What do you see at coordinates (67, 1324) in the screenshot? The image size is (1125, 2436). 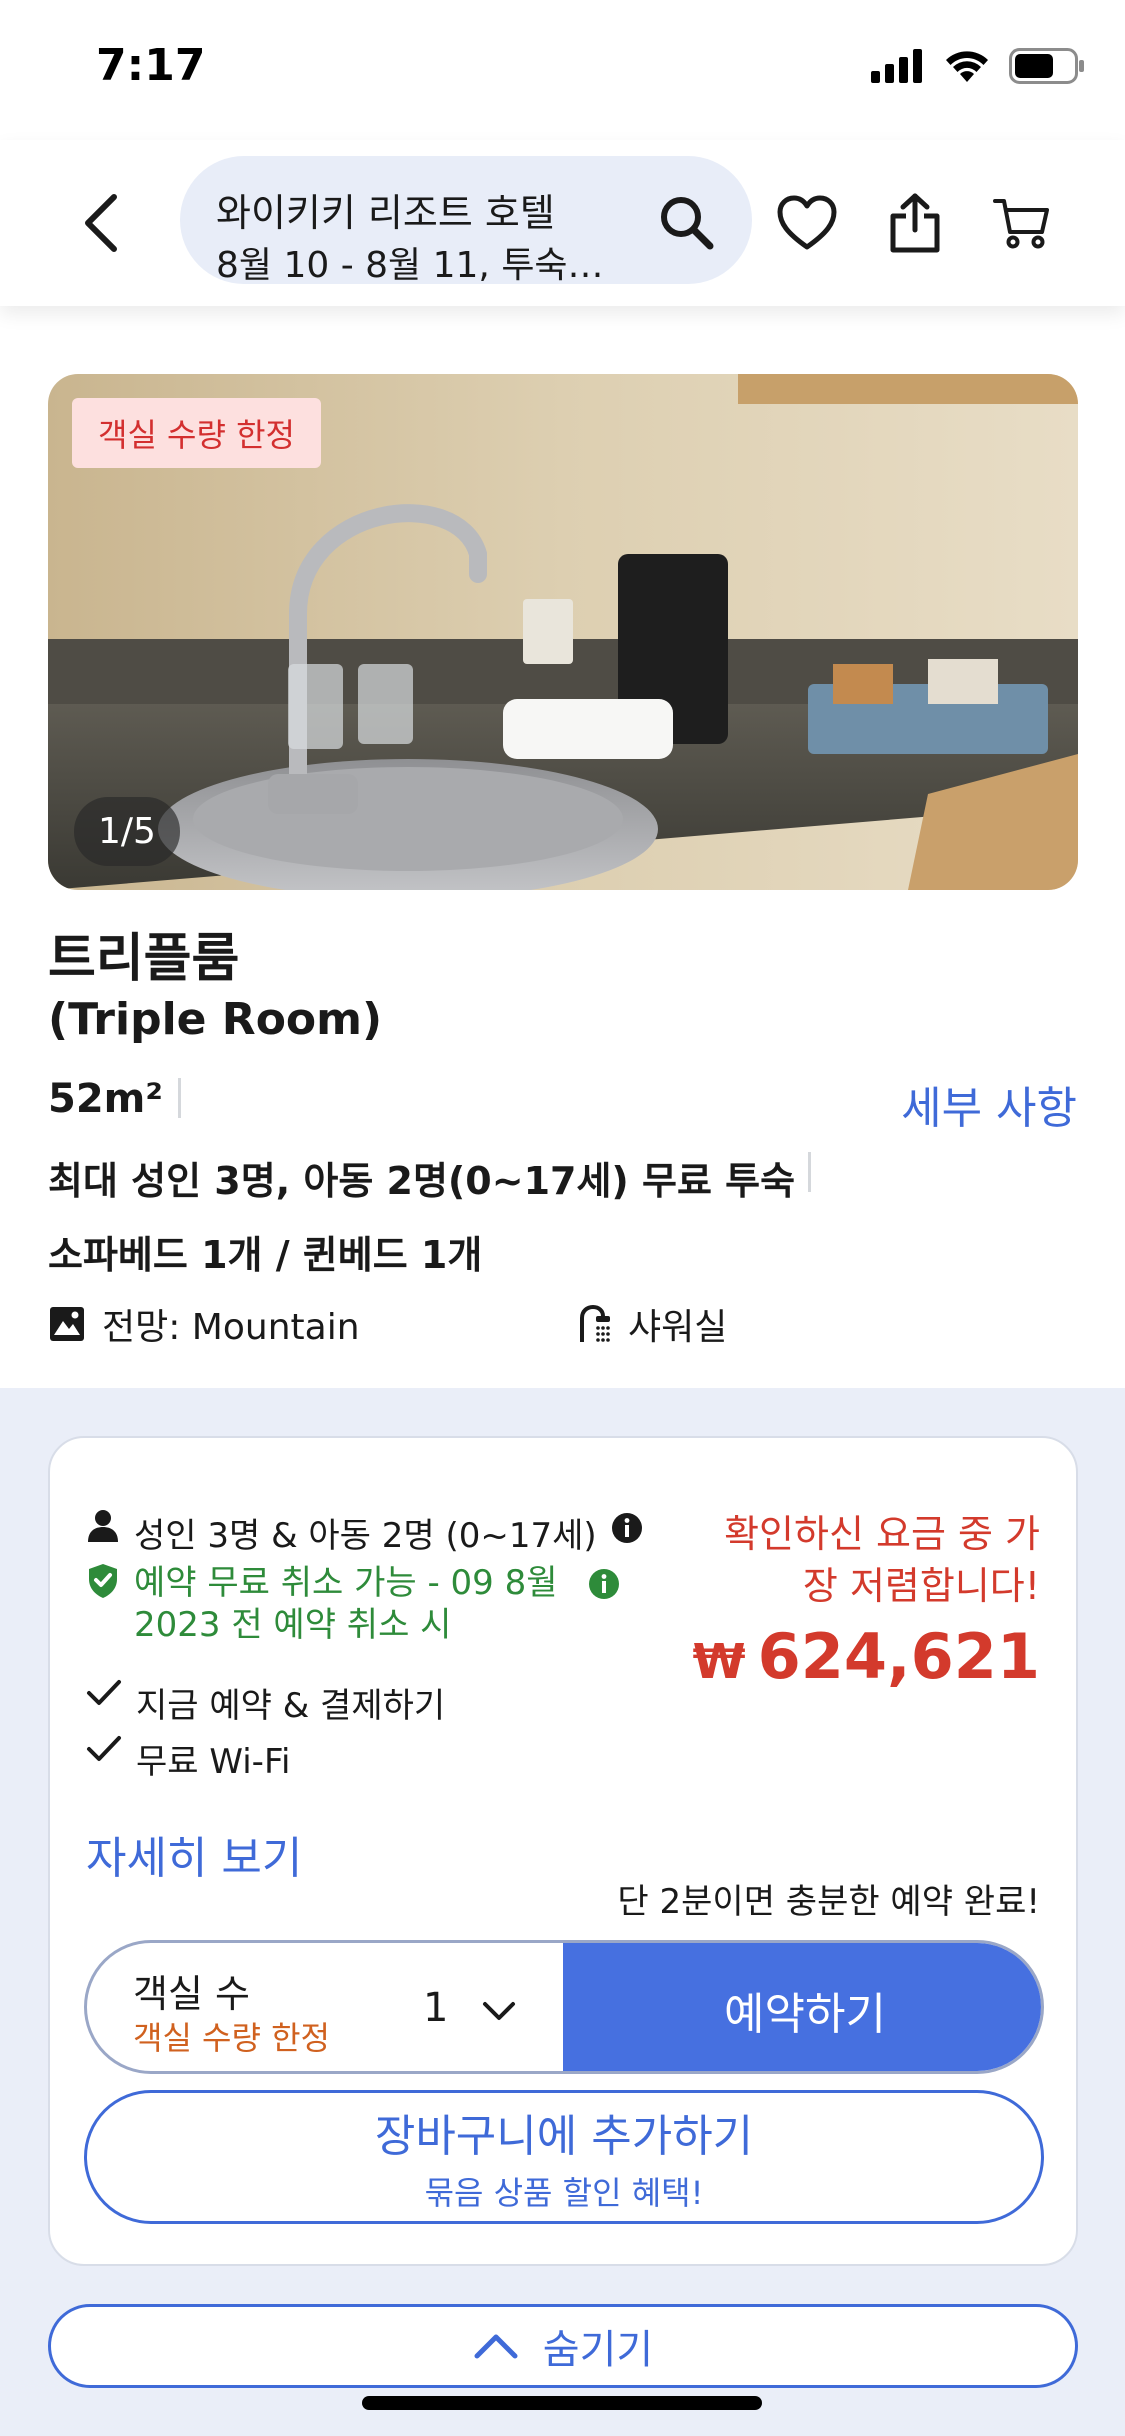 I see `mountain-view-icon` at bounding box center [67, 1324].